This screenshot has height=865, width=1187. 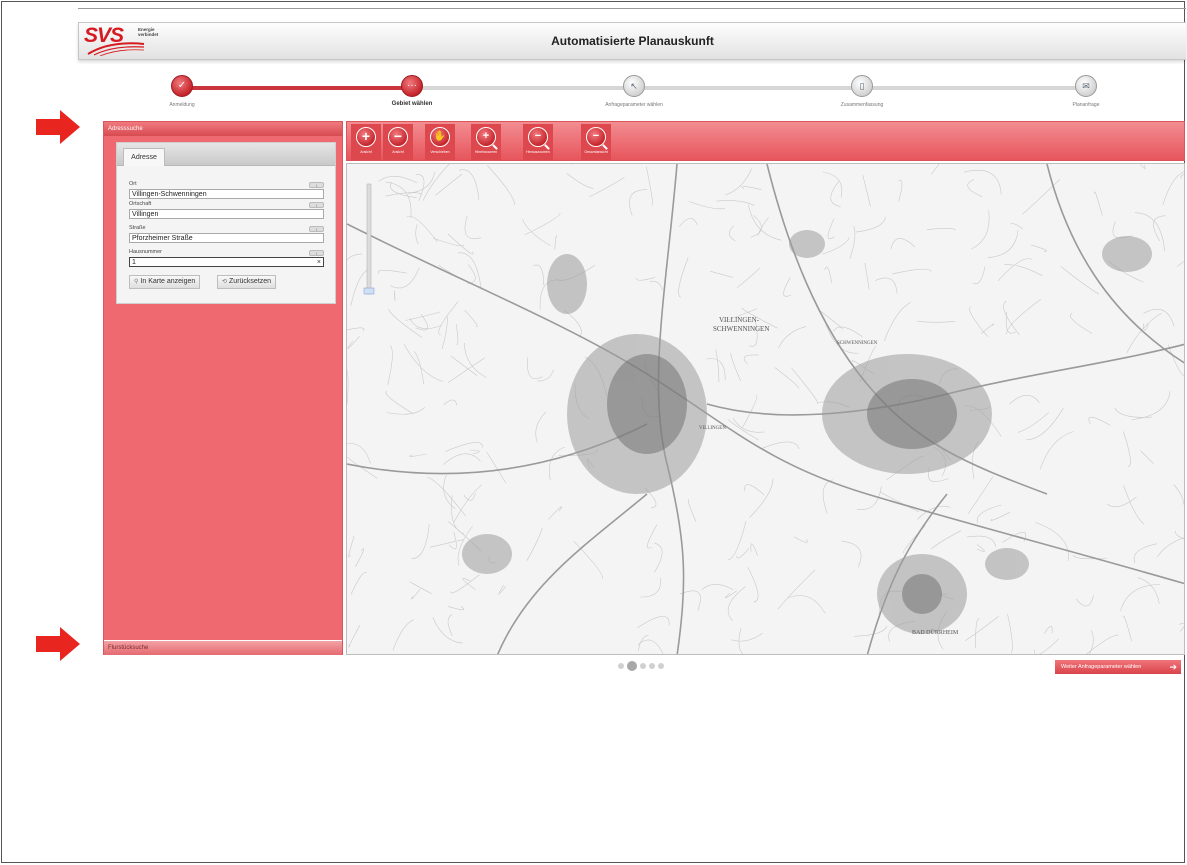 What do you see at coordinates (137, 228) in the screenshot?
I see `field-label-strasse: Straße` at bounding box center [137, 228].